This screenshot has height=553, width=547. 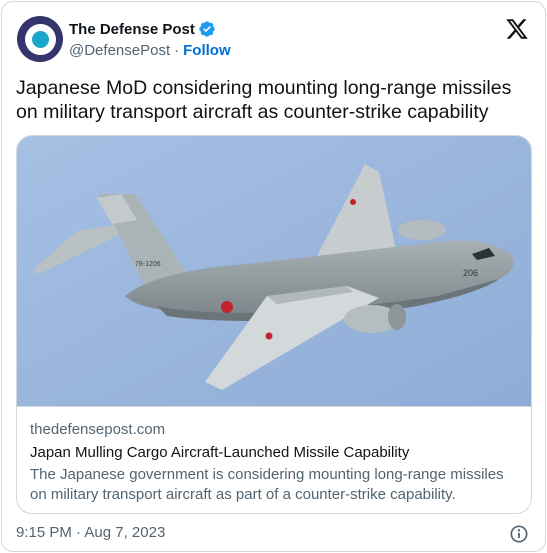 I want to click on name-row: The Defense Post, so click(x=150, y=29).